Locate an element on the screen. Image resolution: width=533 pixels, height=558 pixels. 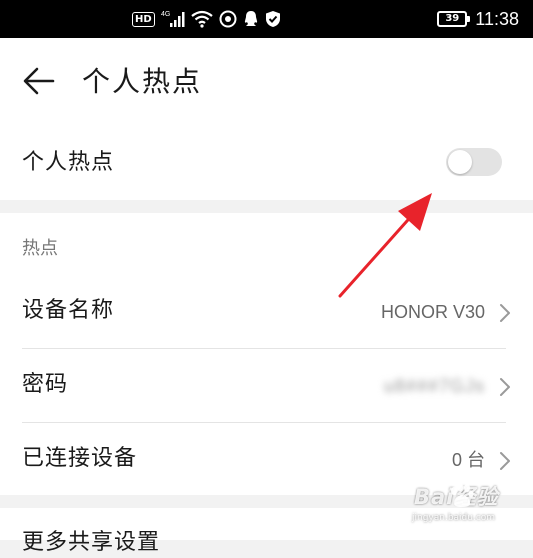
hotspot-status-icon is located at coordinates (228, 19).